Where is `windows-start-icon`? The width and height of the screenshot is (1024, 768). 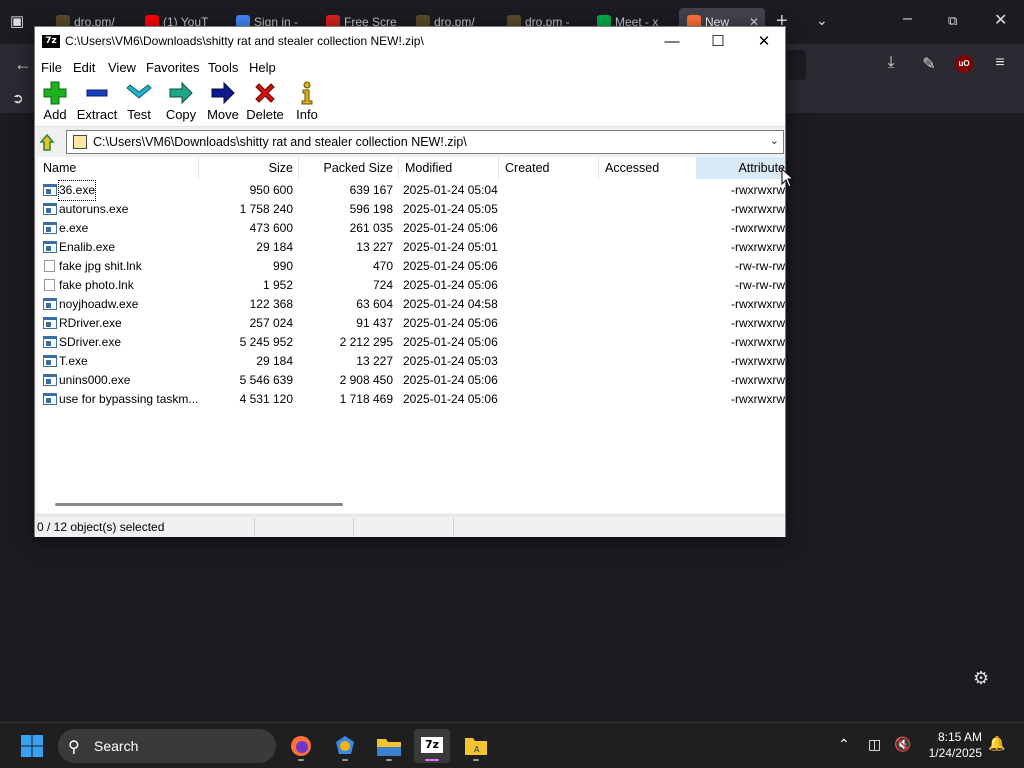
windows-start-icon is located at coordinates (32, 746).